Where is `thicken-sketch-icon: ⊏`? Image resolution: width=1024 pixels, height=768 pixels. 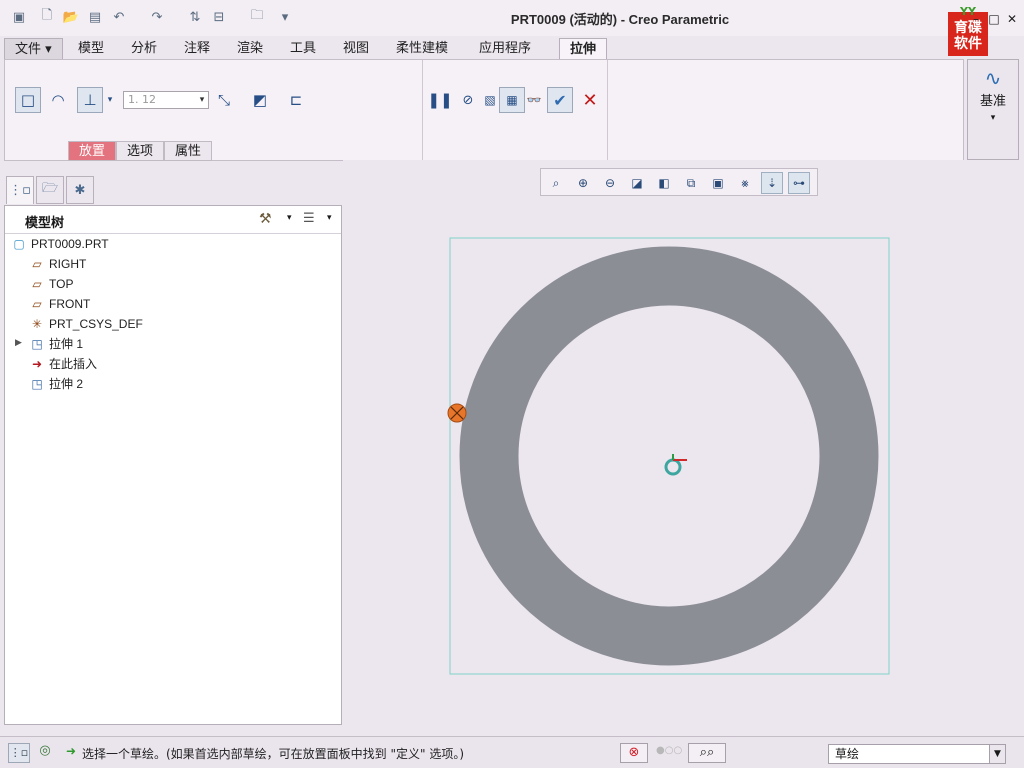
thicken-sketch-icon: ⊏ is located at coordinates (296, 100).